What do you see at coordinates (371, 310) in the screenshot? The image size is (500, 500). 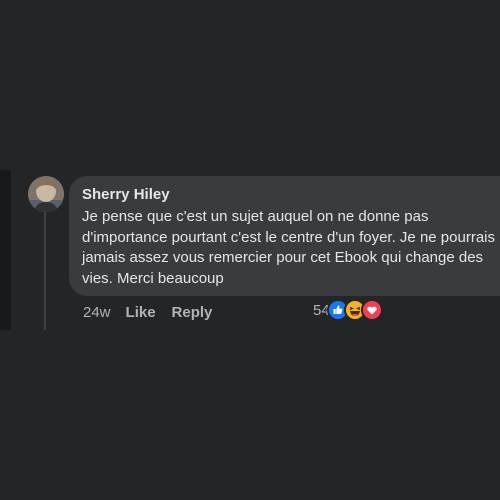 I see `love-icon` at bounding box center [371, 310].